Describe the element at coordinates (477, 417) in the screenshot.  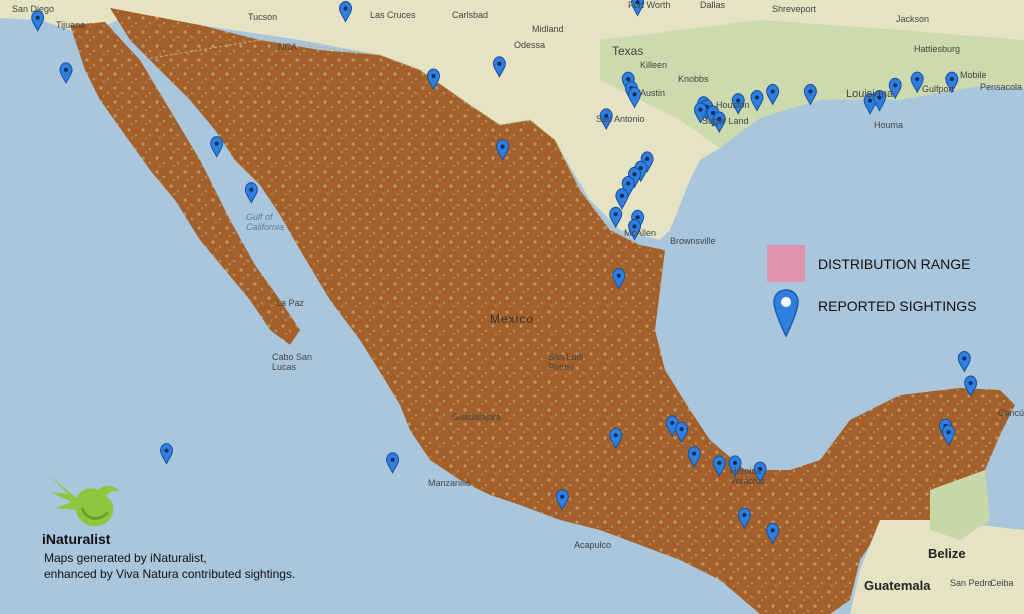
I see `label-guadalajara: Guadalajara` at that location.